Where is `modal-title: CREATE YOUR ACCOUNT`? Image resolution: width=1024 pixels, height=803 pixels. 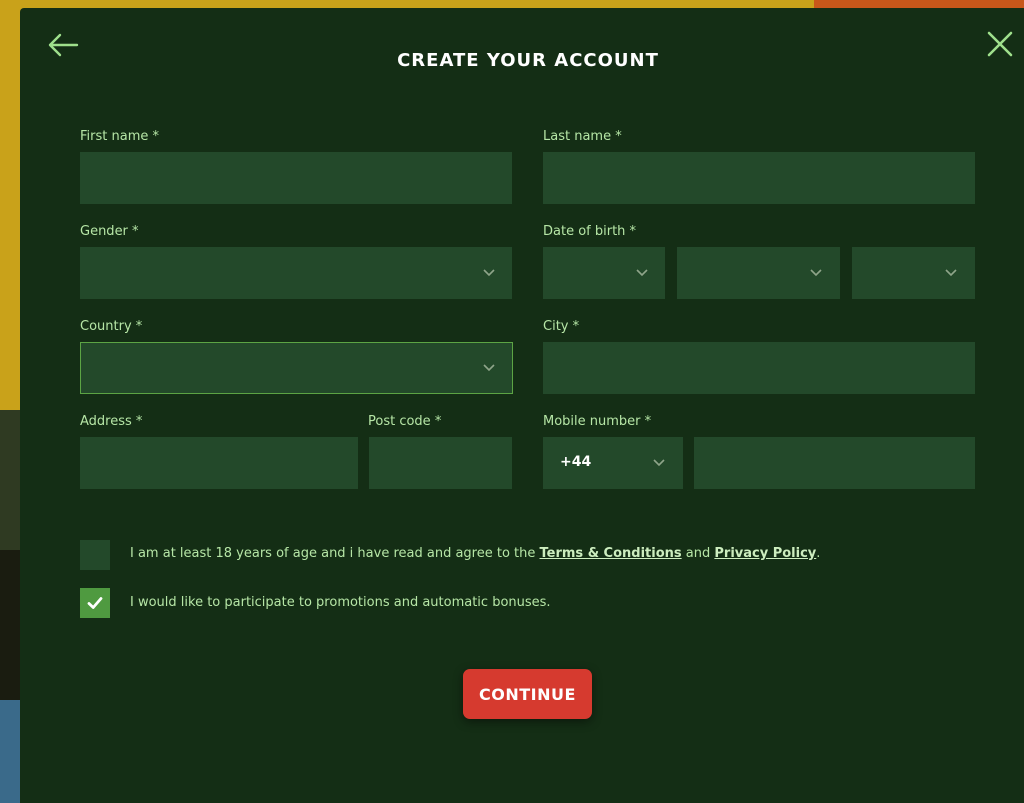
modal-title: CREATE YOUR ACCOUNT is located at coordinates (528, 60).